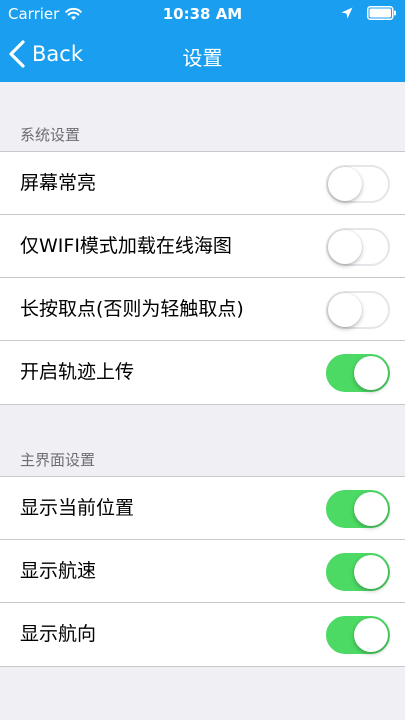  I want to click on status-right, so click(369, 13).